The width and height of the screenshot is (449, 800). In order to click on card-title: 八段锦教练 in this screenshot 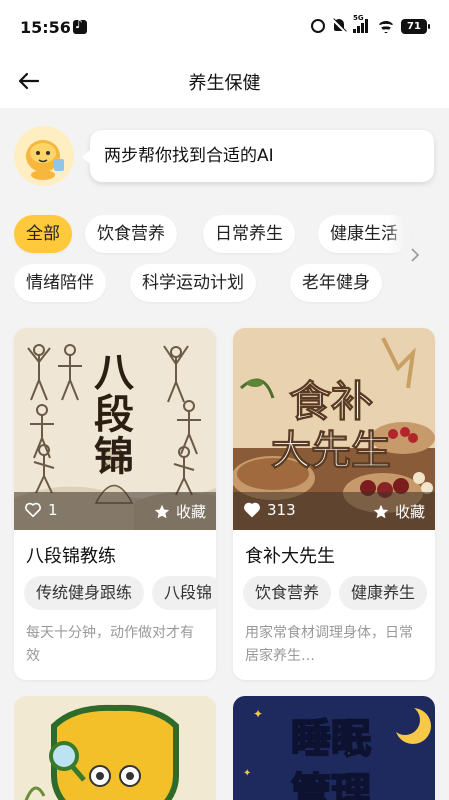, I will do `click(71, 556)`.